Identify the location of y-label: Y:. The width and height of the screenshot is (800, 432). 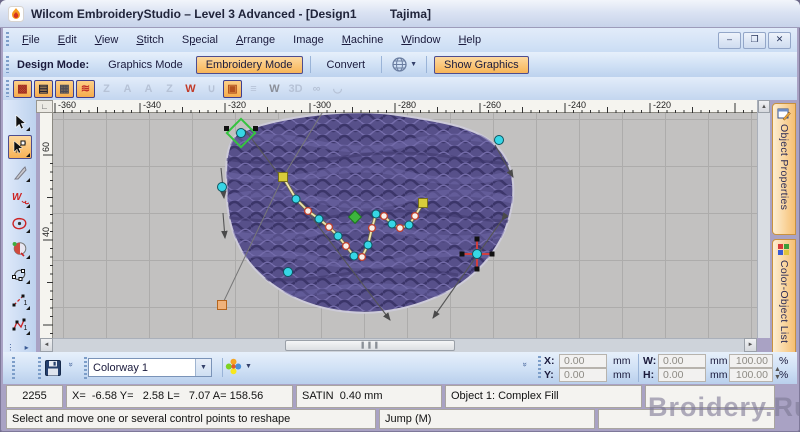
(549, 375).